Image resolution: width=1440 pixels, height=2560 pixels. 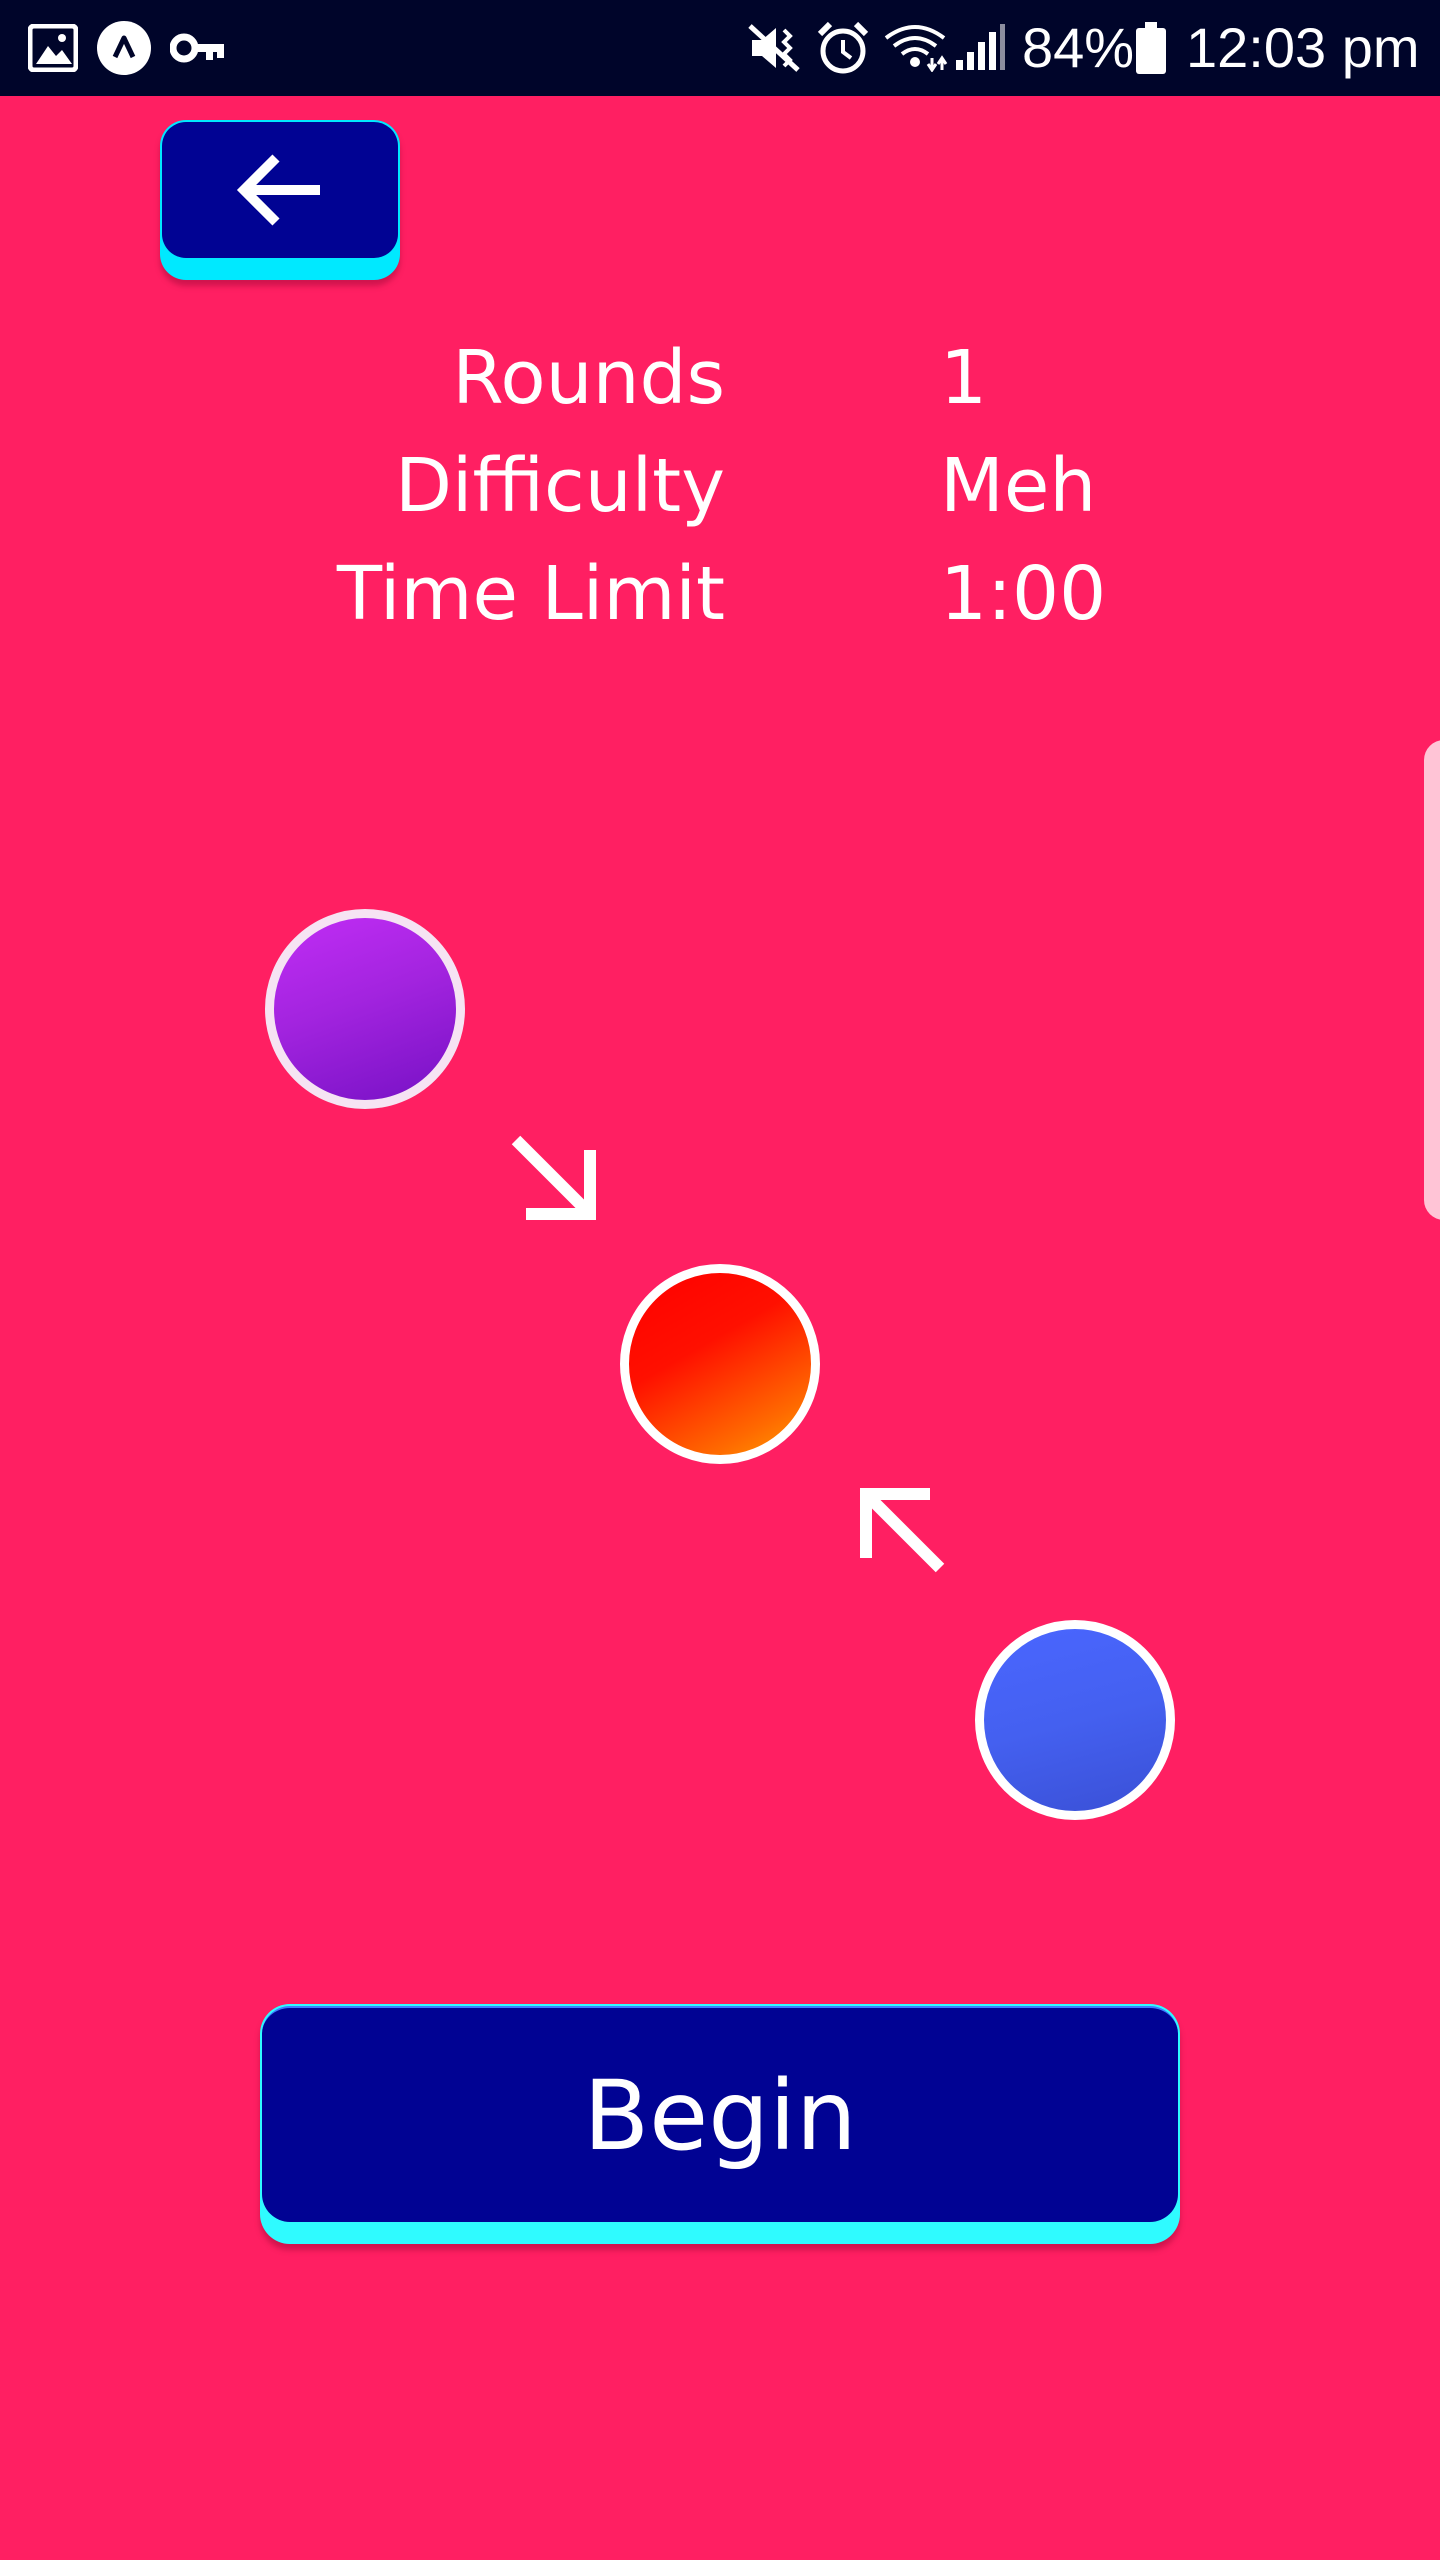 What do you see at coordinates (964, 378) in the screenshot?
I see `rounds-value: 1` at bounding box center [964, 378].